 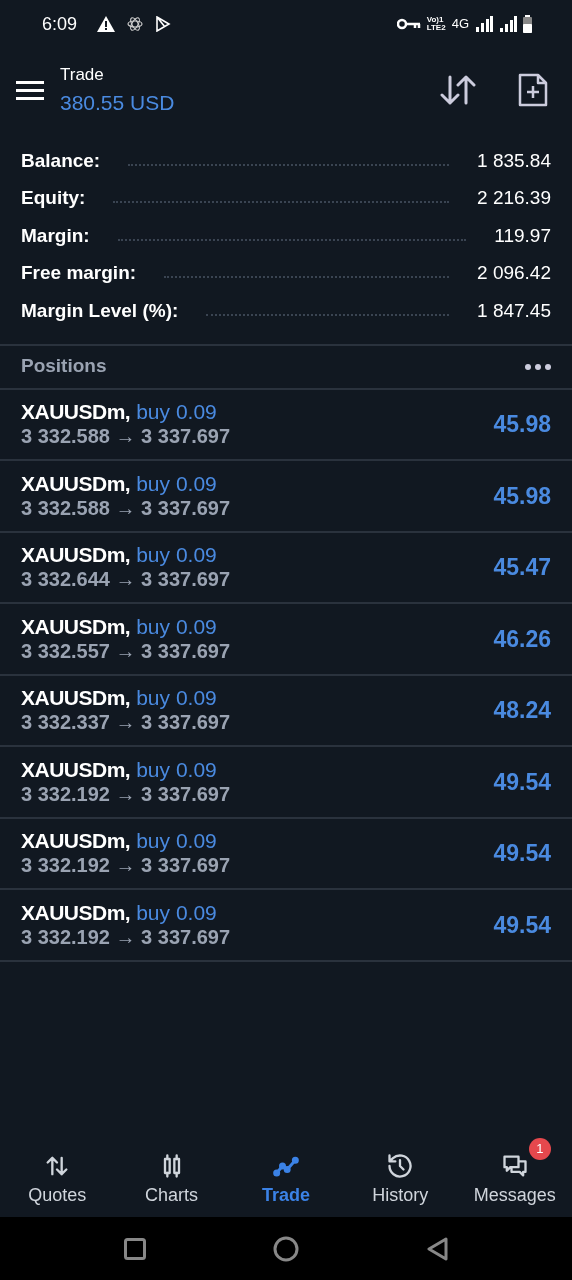 I want to click on status-time: 6:09, so click(x=60, y=24).